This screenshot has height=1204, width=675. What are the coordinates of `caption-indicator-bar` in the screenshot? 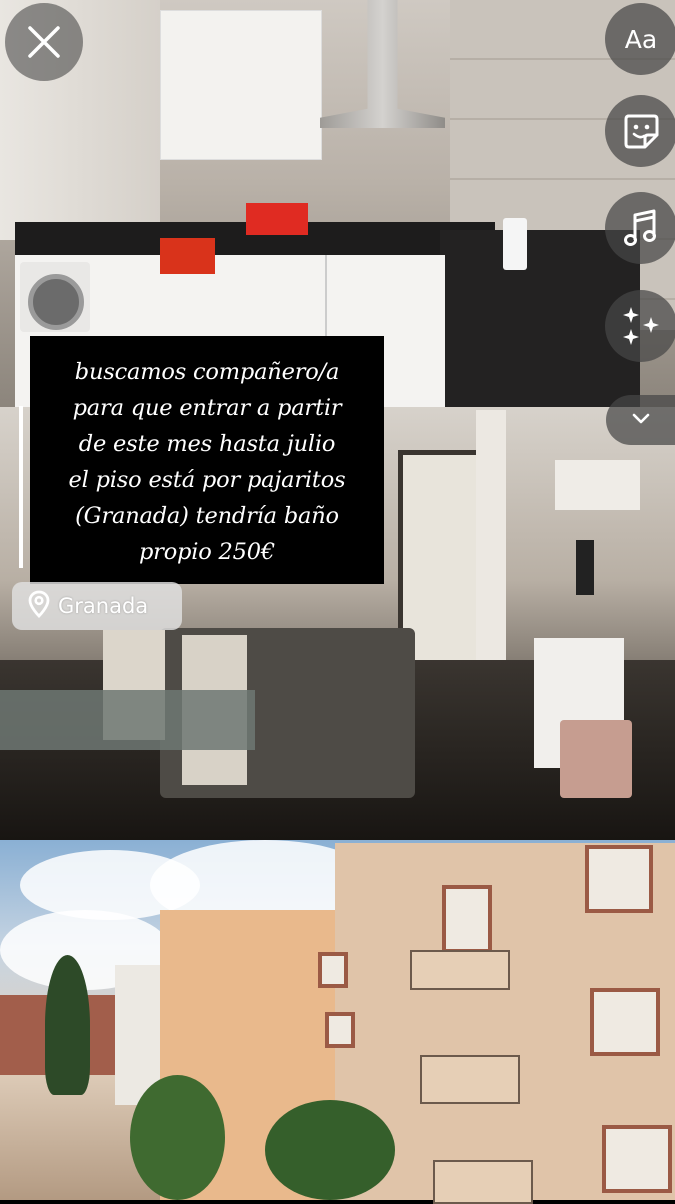 It's located at (21, 487).